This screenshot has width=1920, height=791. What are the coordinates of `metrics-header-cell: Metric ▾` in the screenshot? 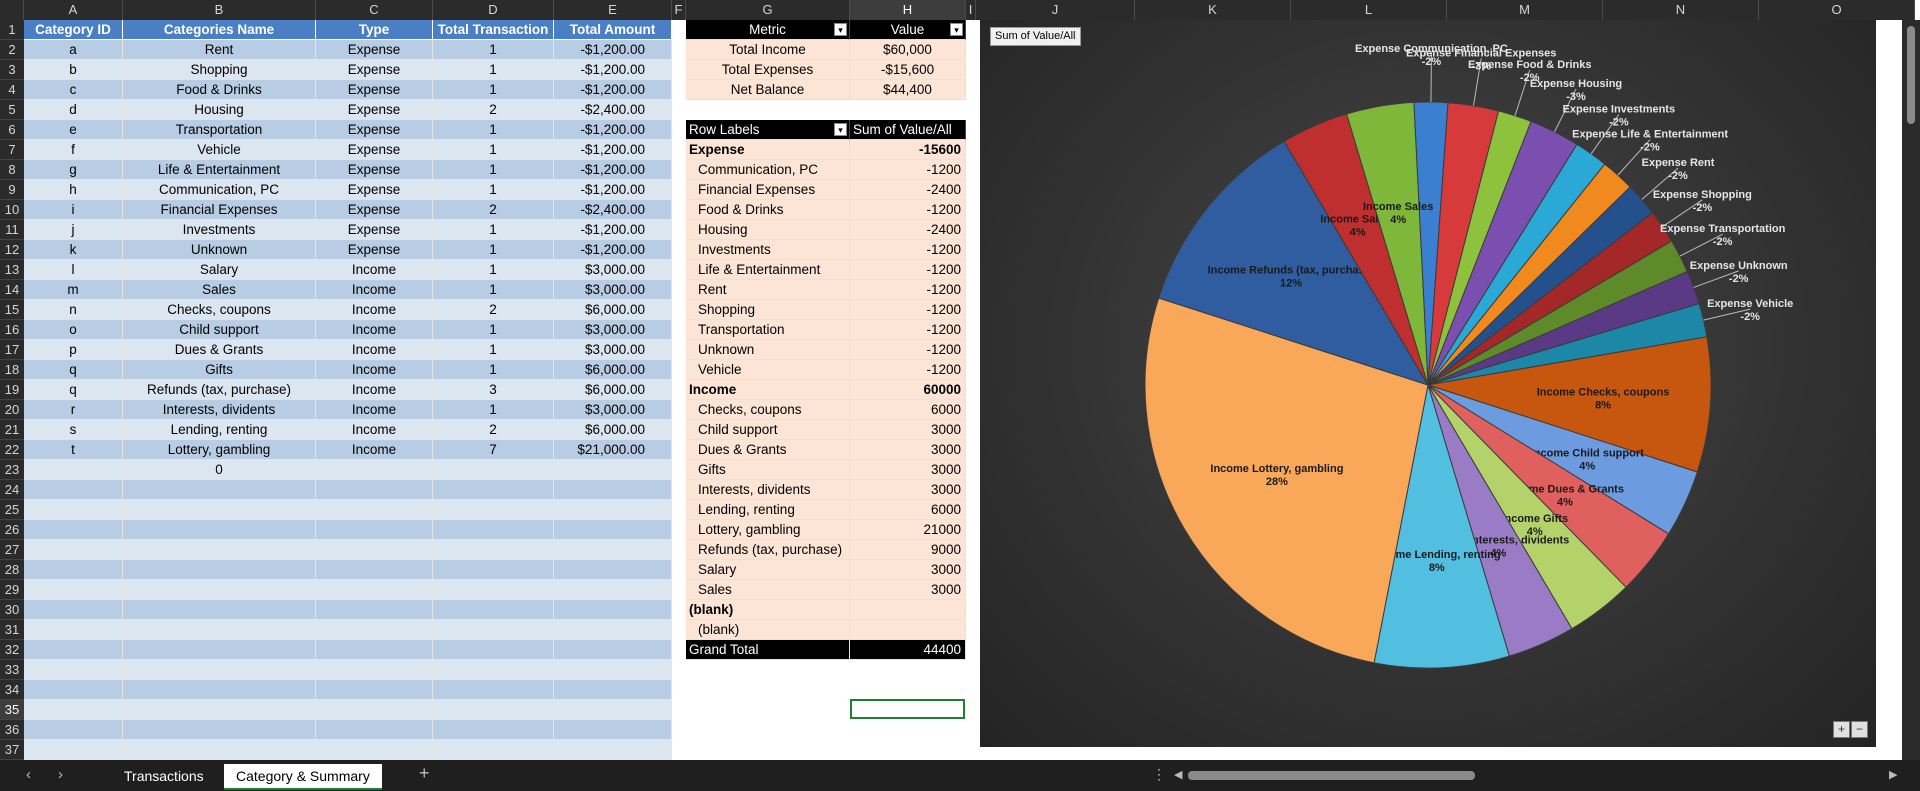 It's located at (768, 30).